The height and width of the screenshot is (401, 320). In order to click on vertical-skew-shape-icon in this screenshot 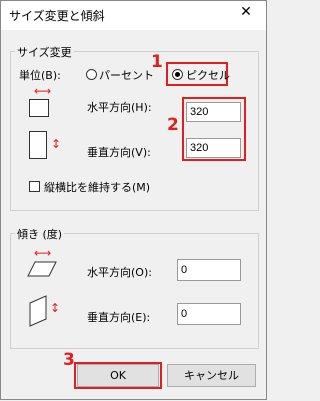, I will do `click(38, 311)`.